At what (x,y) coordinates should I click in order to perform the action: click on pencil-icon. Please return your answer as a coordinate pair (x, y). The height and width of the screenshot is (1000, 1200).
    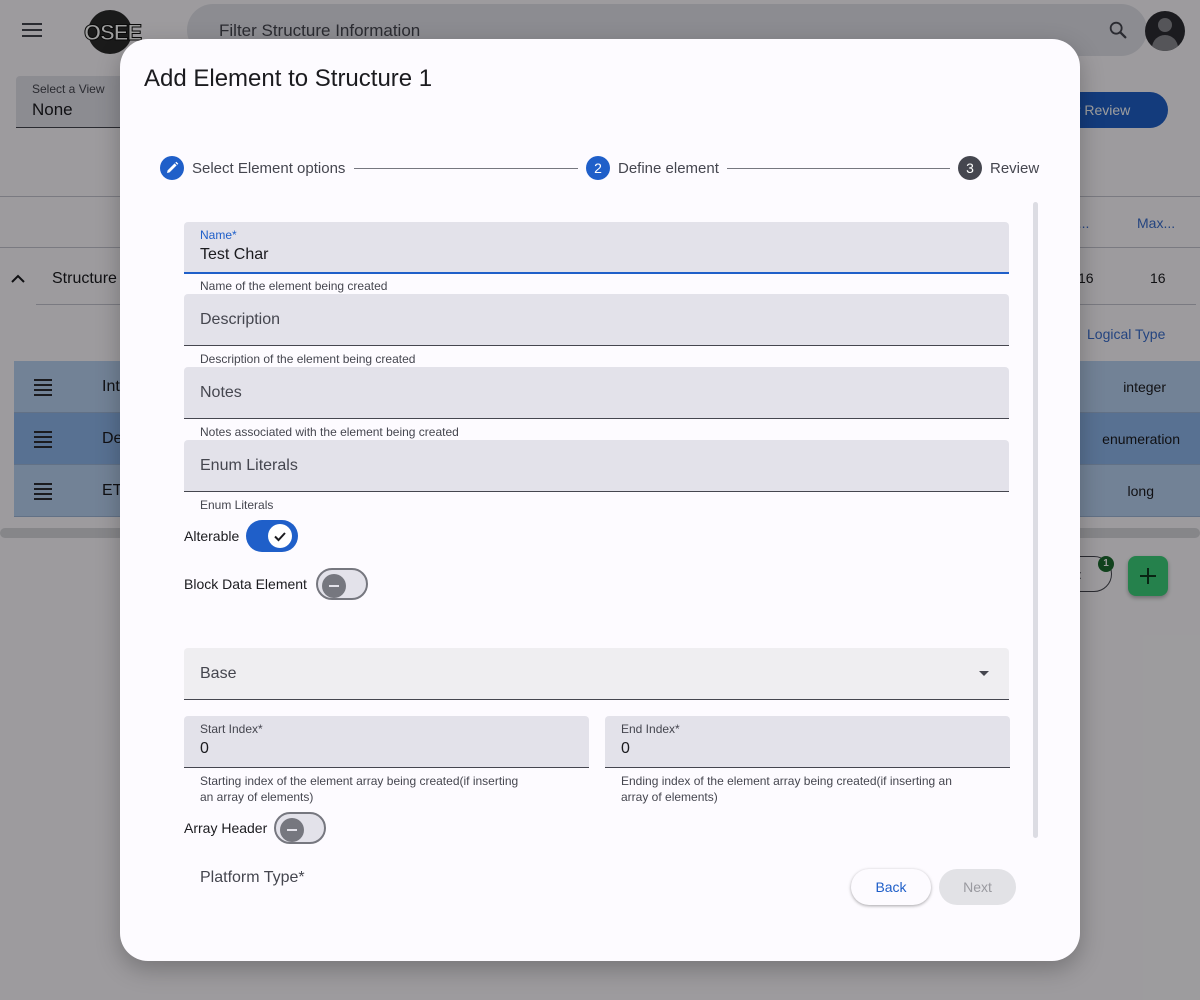
    Looking at the image, I should click on (173, 167).